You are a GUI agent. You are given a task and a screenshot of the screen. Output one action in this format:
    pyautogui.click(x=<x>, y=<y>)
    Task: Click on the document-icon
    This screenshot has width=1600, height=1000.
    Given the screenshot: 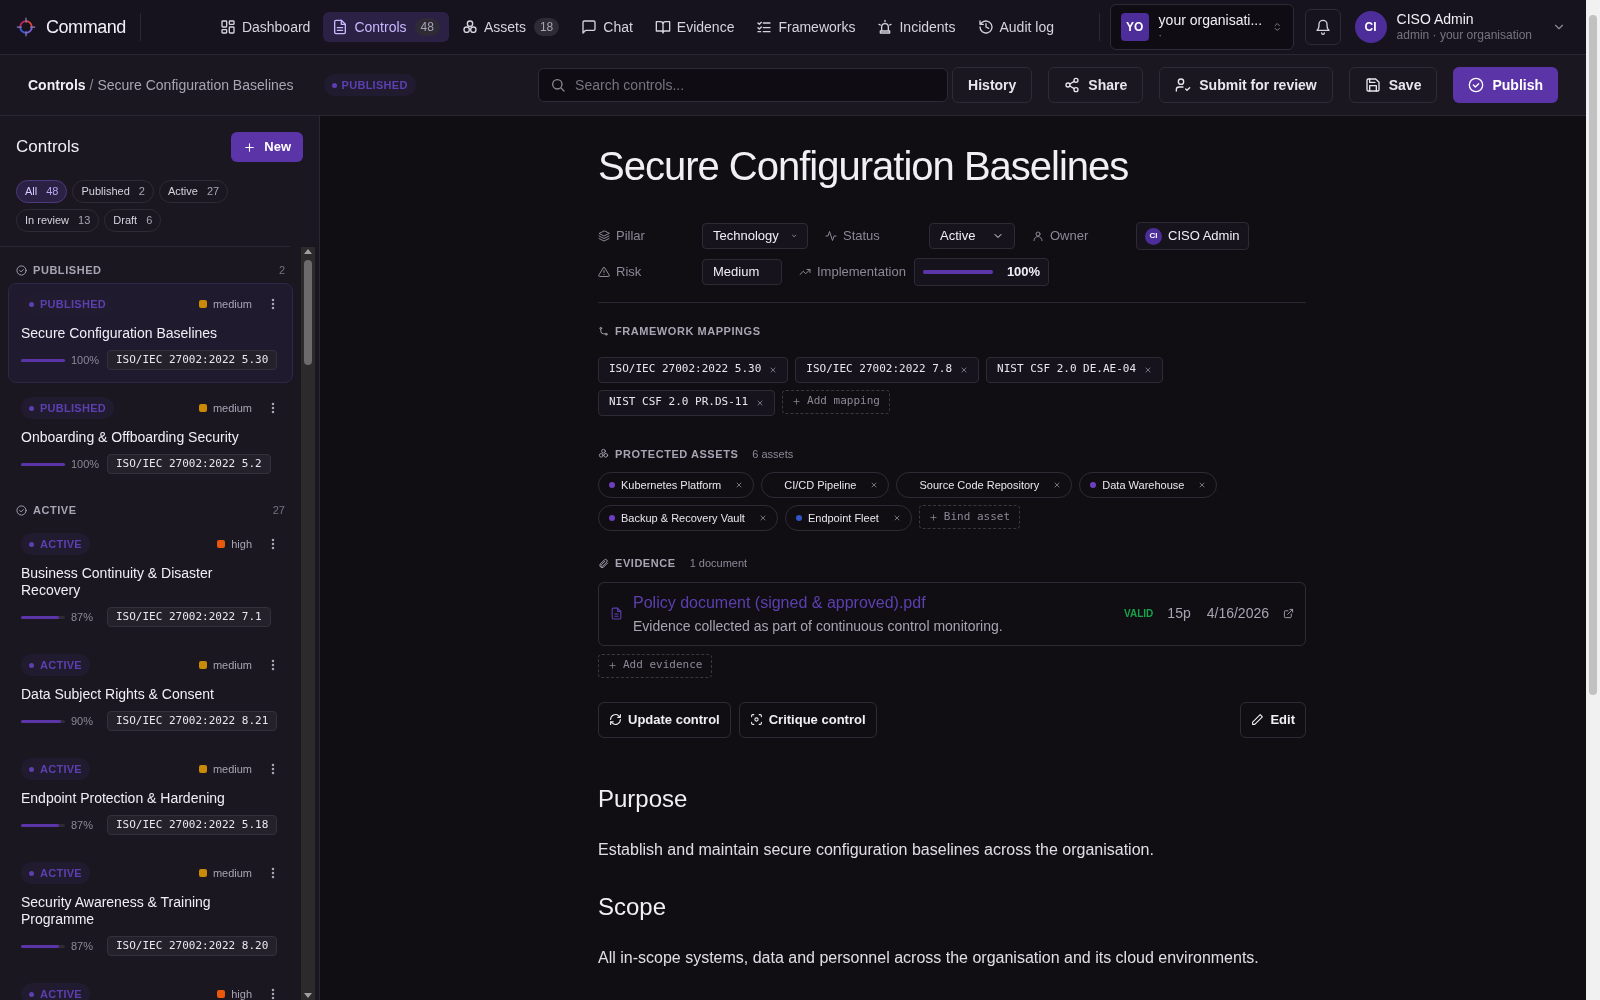 What is the action you would take?
    pyautogui.click(x=340, y=27)
    